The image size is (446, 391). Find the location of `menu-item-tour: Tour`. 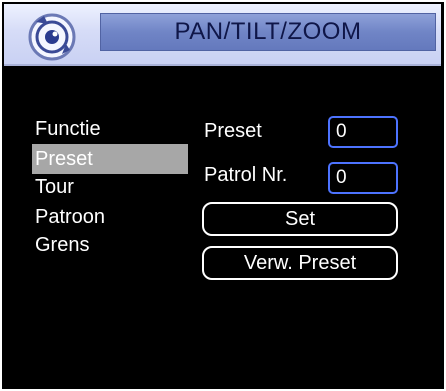

menu-item-tour: Tour is located at coordinates (110, 187).